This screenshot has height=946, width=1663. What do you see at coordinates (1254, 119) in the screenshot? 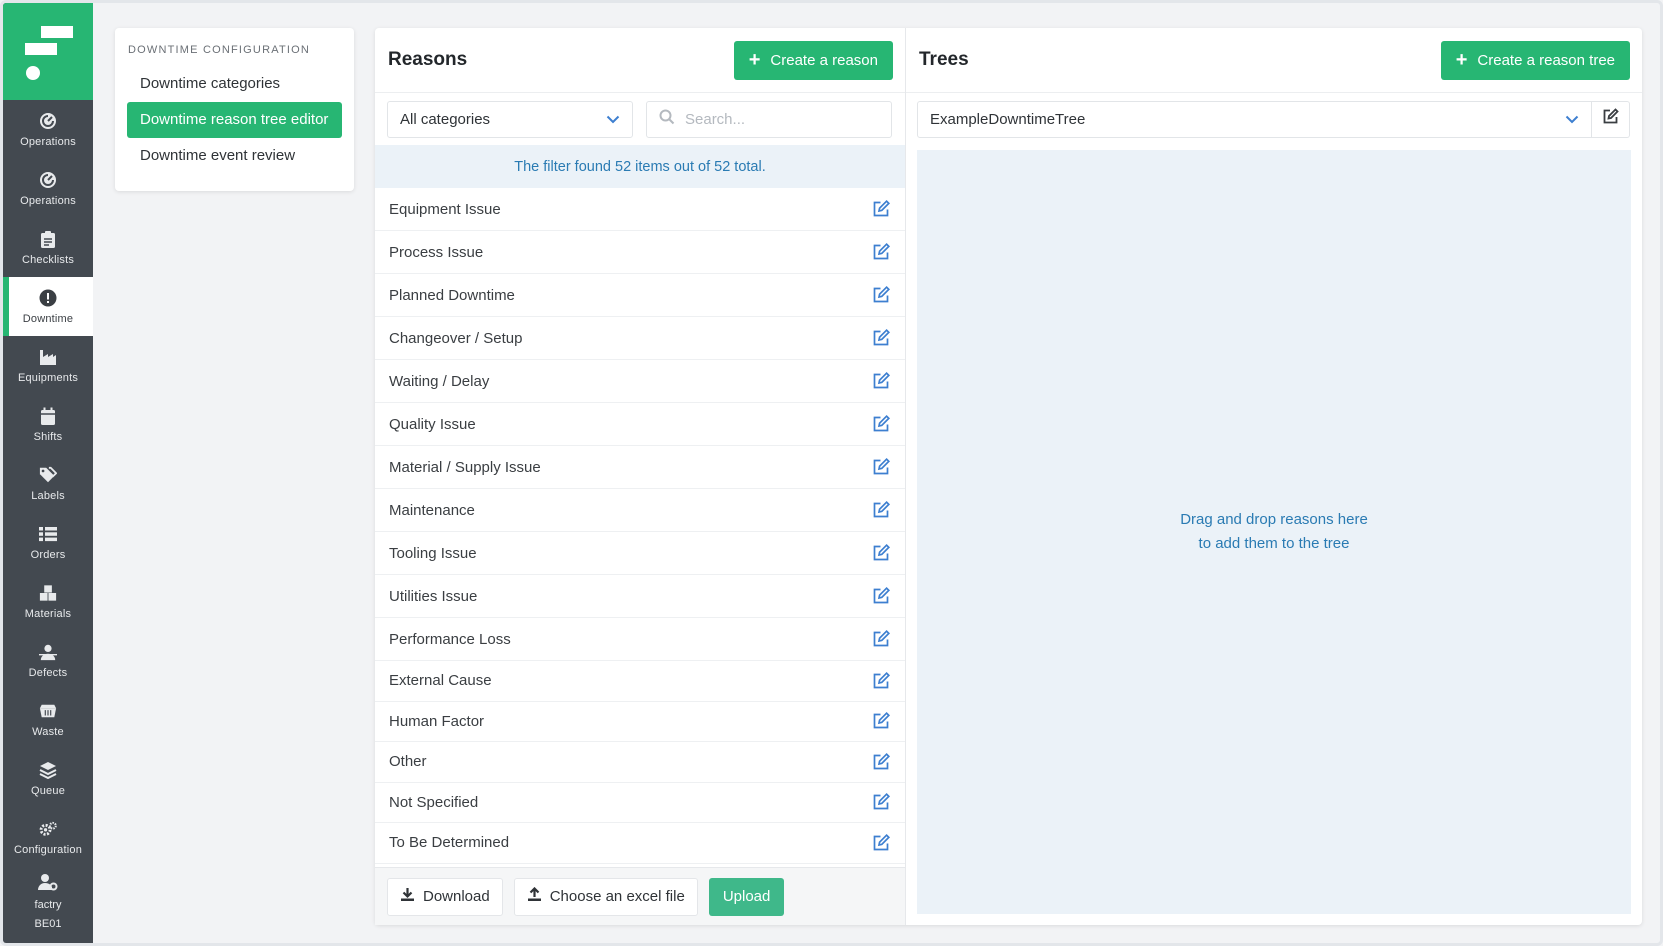
I see `tree-select: ExampleDowntimeTree` at bounding box center [1254, 119].